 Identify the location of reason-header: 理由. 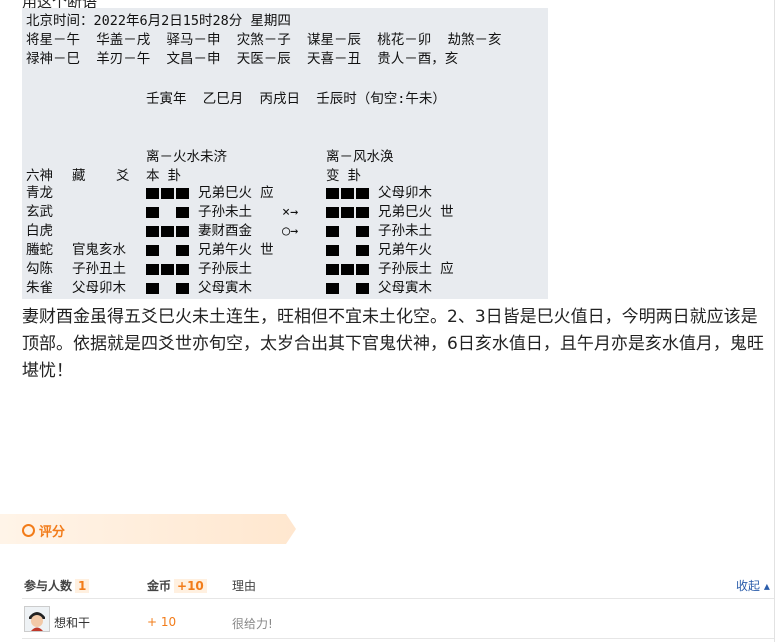
(244, 586).